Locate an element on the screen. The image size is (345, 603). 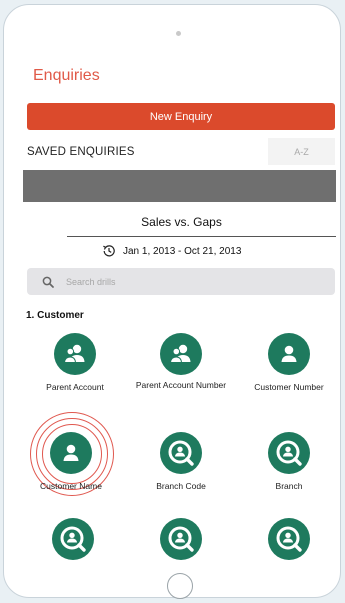
title-divider is located at coordinates (201, 236).